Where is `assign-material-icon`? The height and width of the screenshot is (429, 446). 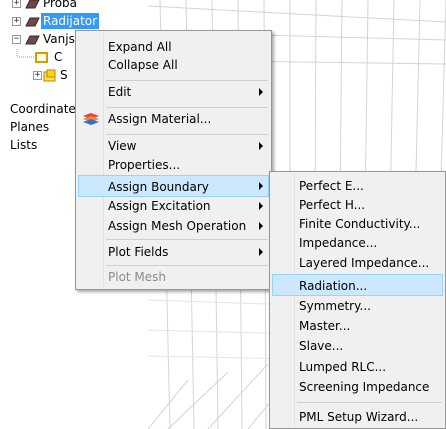
assign-material-icon is located at coordinates (91, 119).